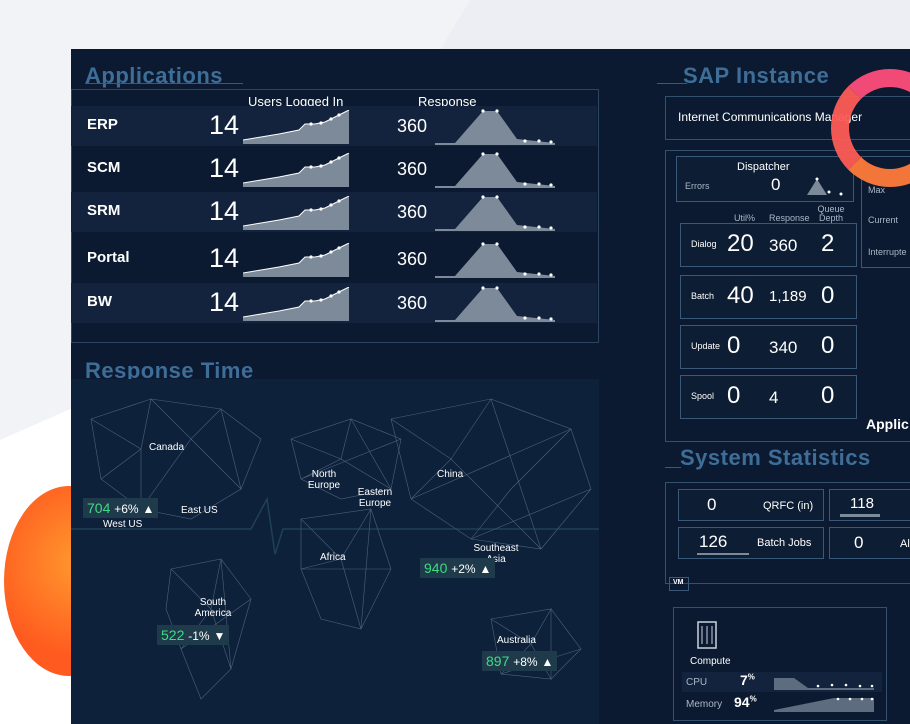 This screenshot has width=910, height=724. What do you see at coordinates (450, 474) in the screenshot?
I see `region-china: China` at bounding box center [450, 474].